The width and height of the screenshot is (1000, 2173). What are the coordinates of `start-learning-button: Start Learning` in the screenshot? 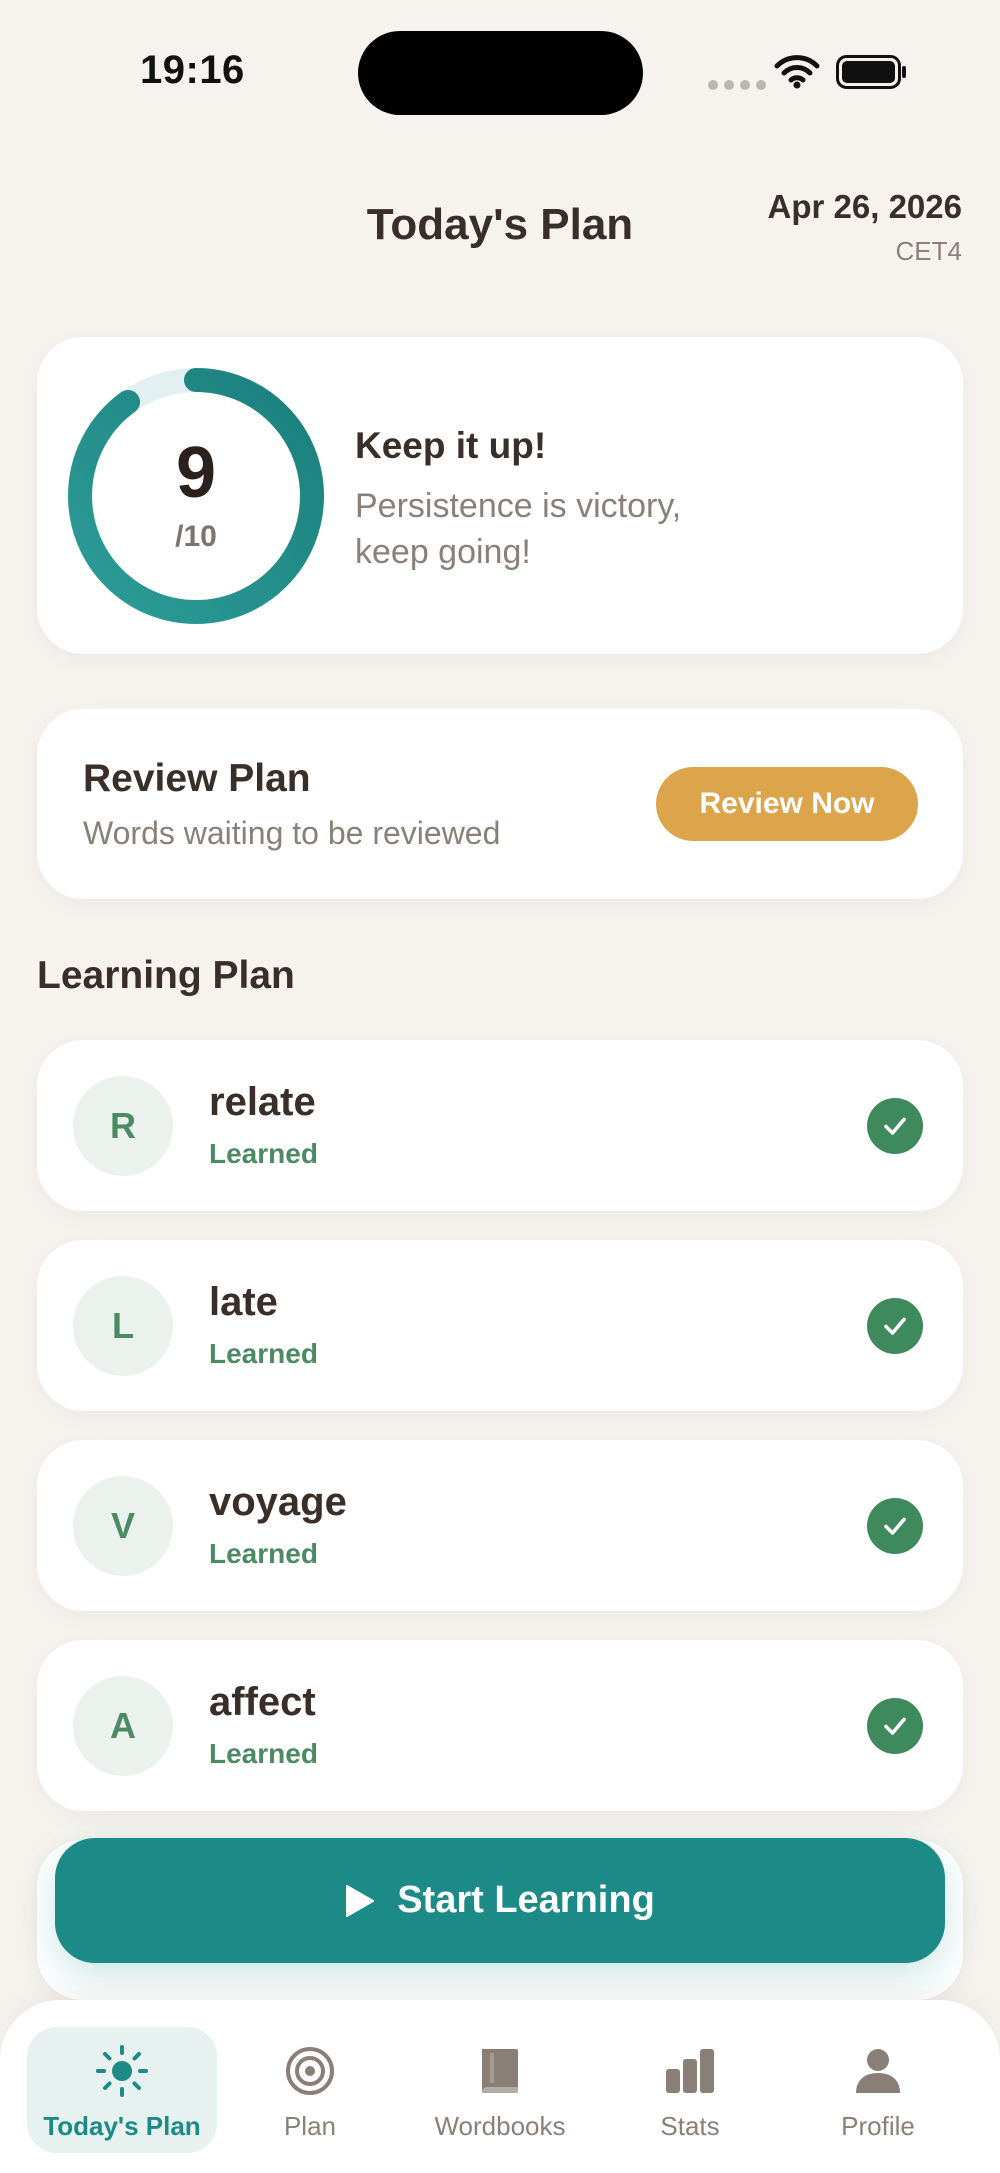 It's located at (500, 1900).